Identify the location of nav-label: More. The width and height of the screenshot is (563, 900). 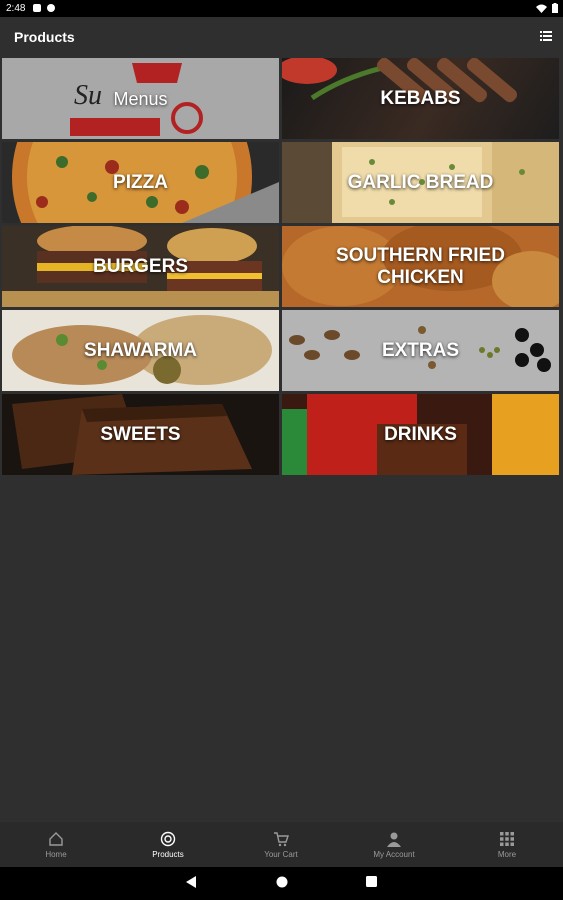
(507, 854).